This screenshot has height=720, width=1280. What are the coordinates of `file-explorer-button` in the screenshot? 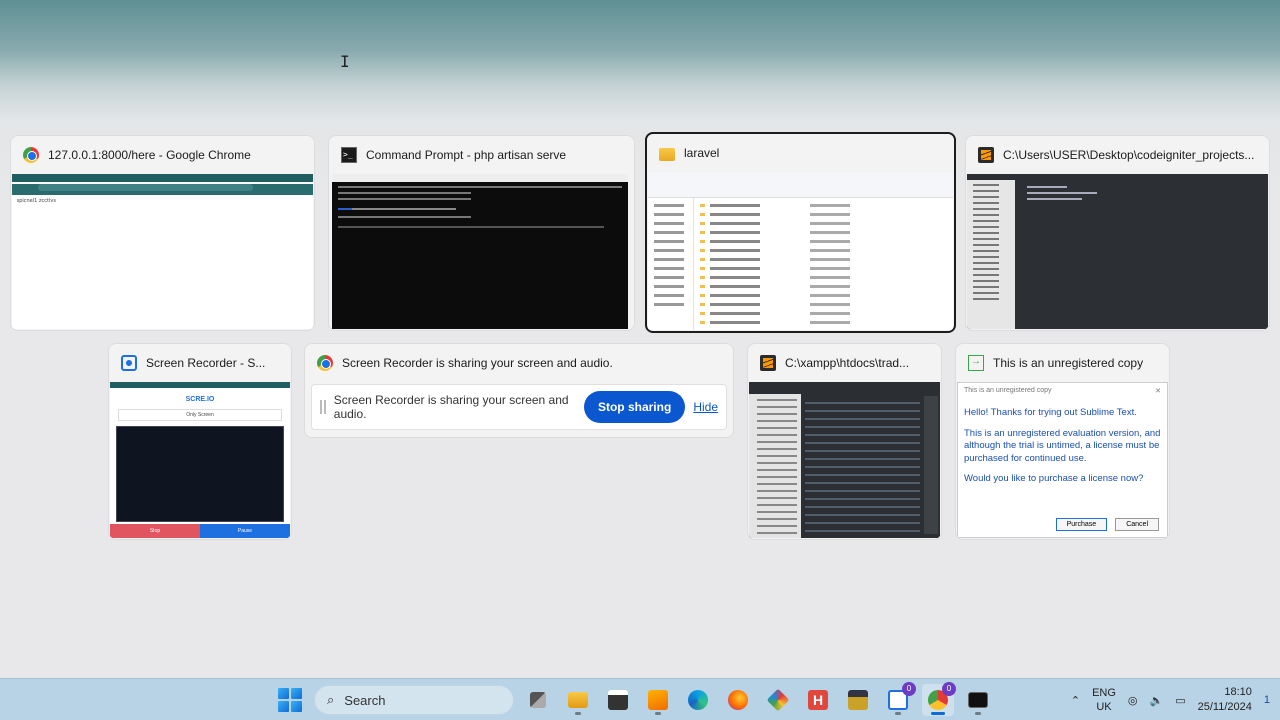 It's located at (578, 700).